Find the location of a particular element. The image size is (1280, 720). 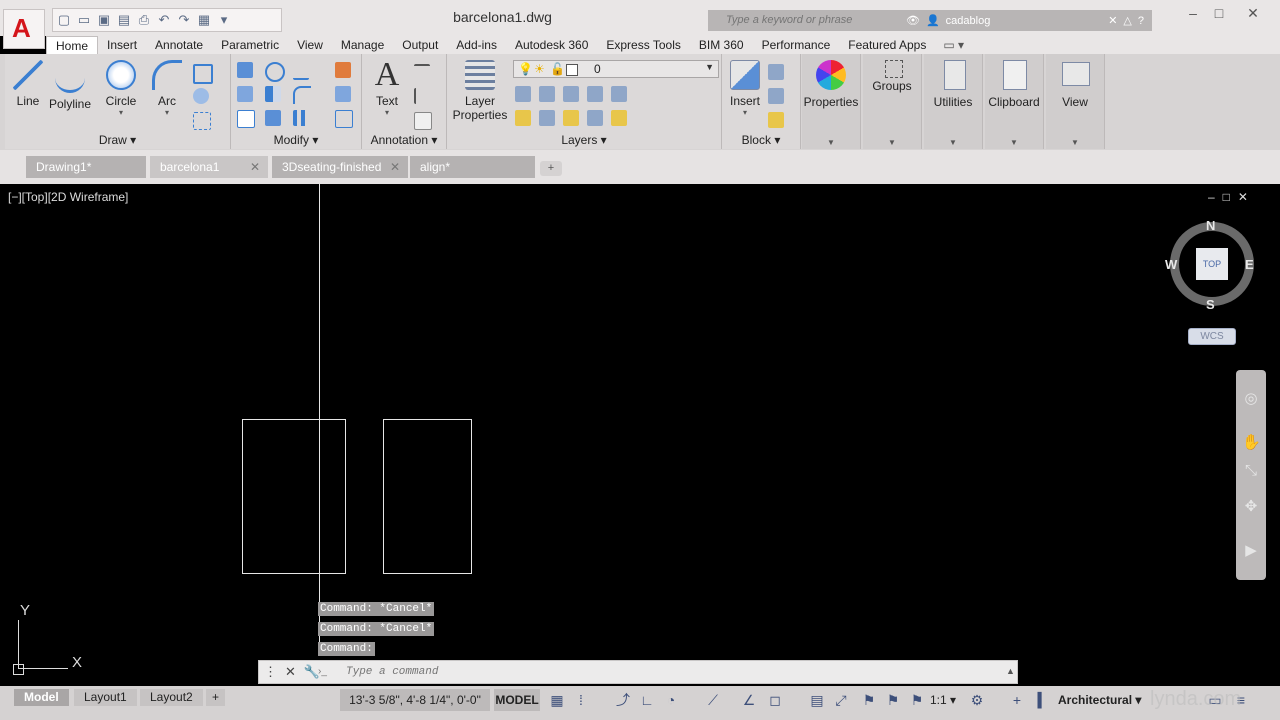

hatch-icon is located at coordinates (201, 96).